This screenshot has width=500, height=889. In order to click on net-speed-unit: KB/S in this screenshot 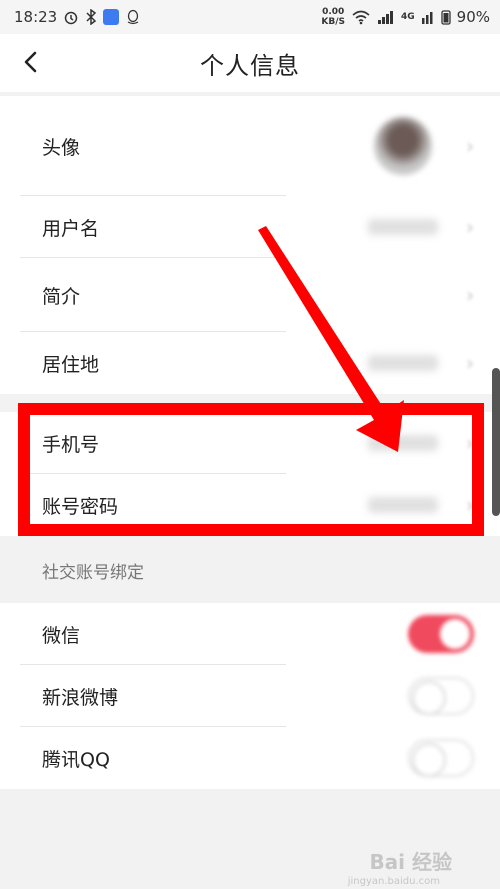, I will do `click(333, 22)`.